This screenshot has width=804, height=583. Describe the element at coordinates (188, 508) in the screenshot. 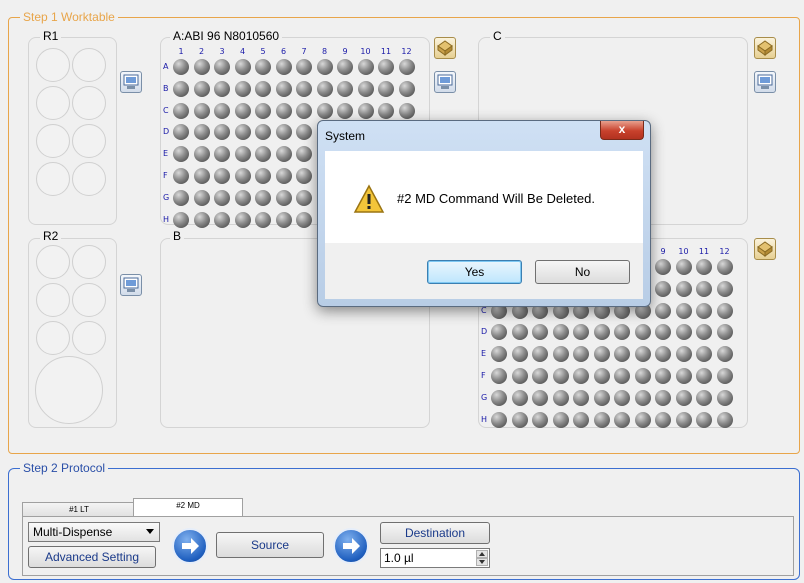

I see `tab-md: #2 MD` at that location.